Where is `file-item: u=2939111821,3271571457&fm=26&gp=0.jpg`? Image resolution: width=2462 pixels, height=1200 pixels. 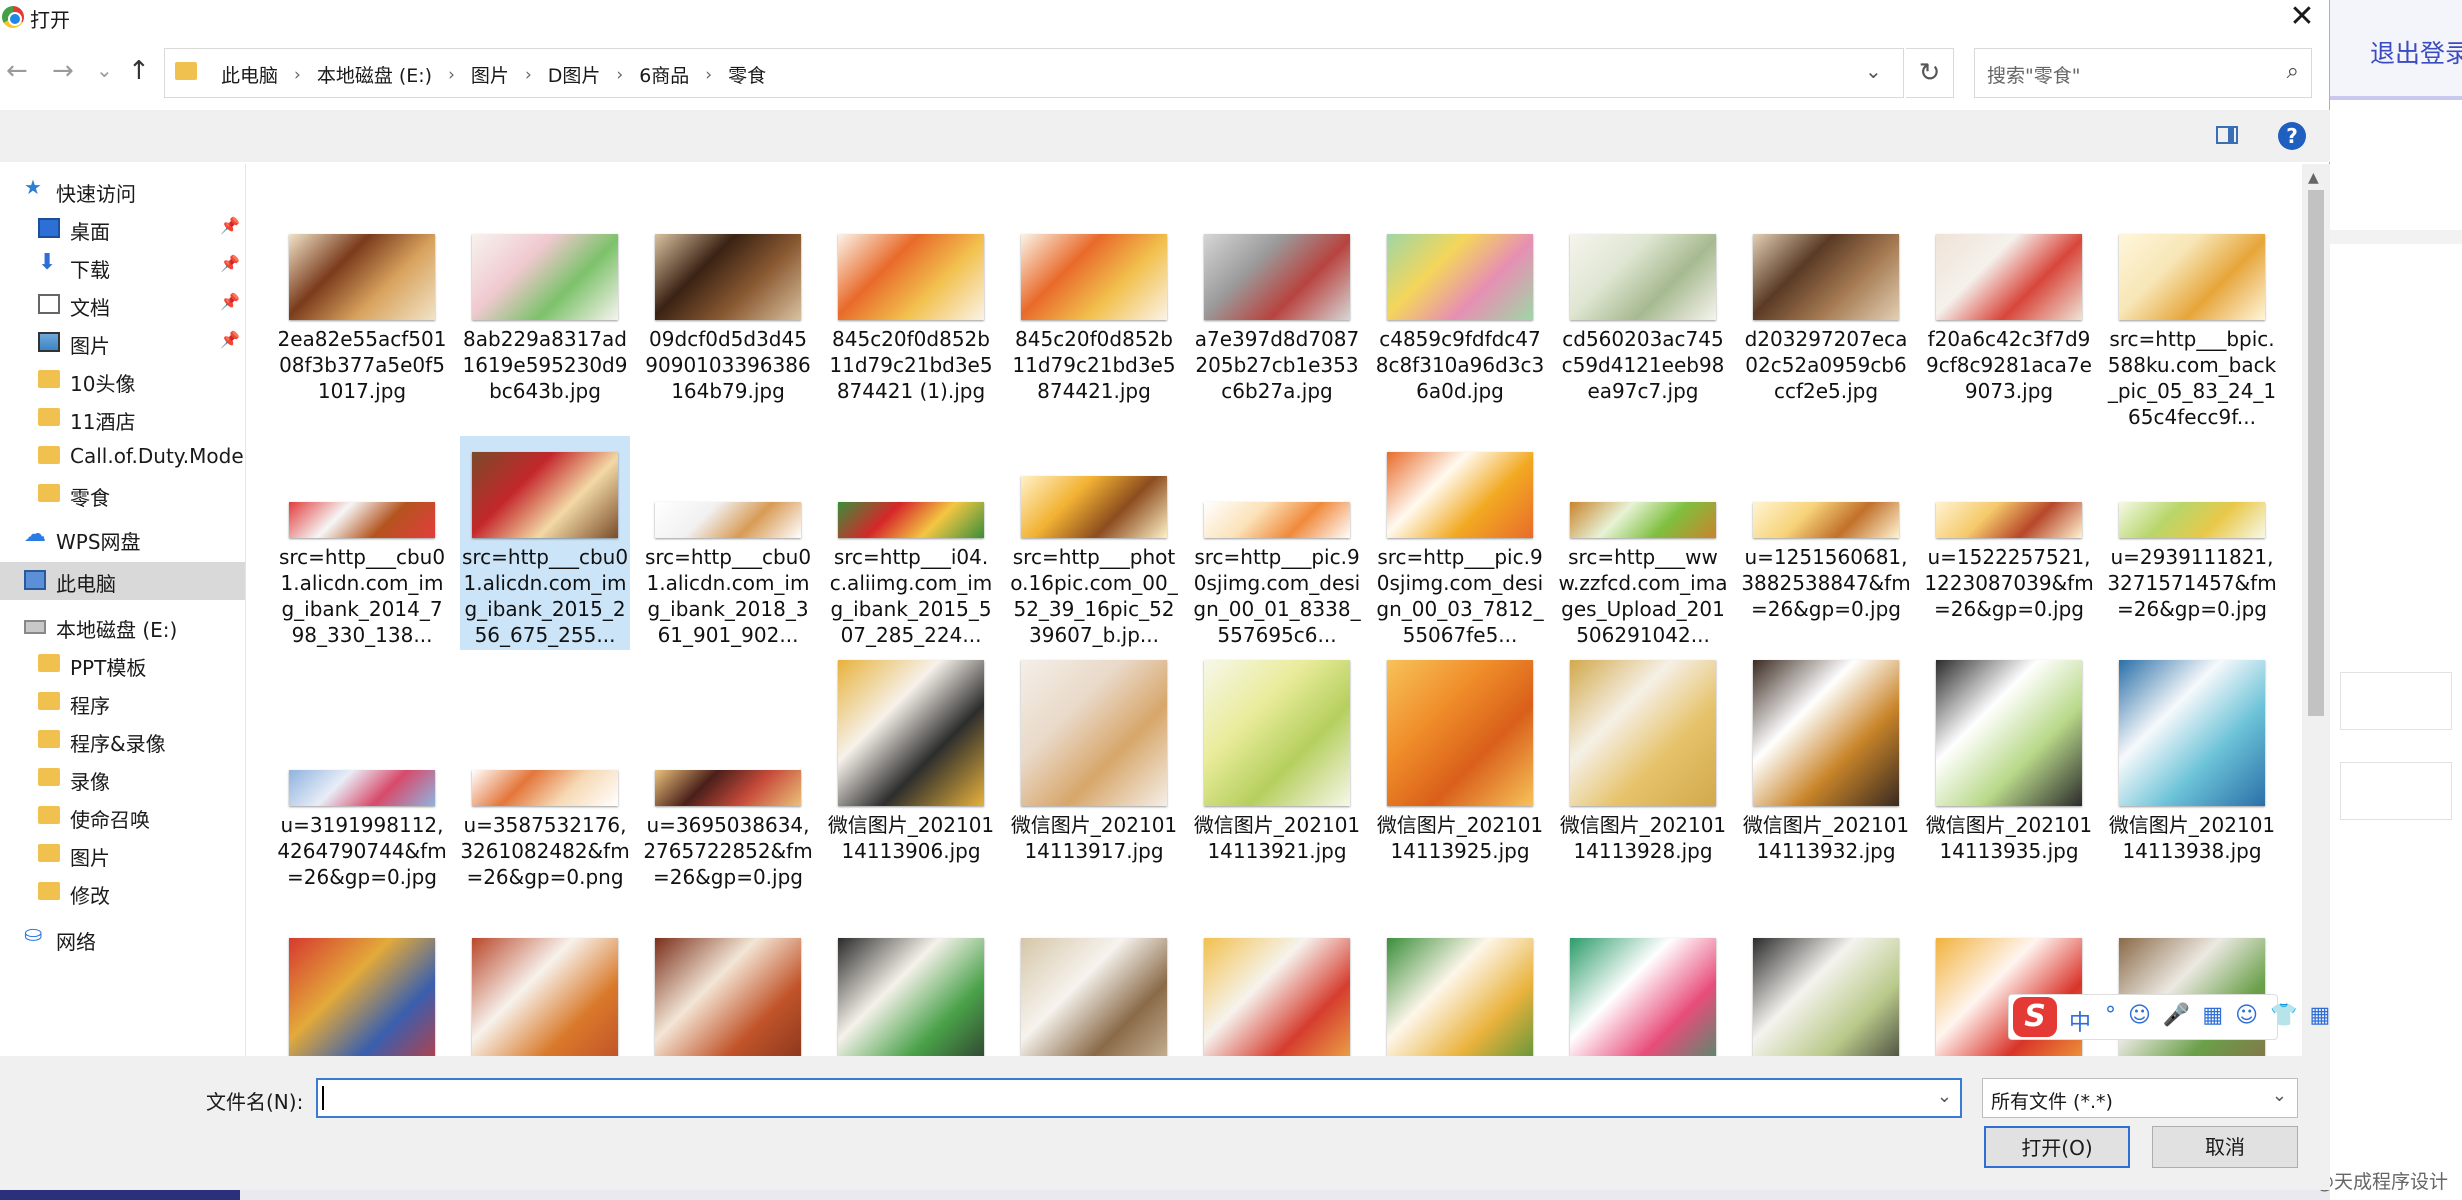
file-item: u=2939111821,3271571457&fm=26&gp=0.jpg is located at coordinates (2192, 543).